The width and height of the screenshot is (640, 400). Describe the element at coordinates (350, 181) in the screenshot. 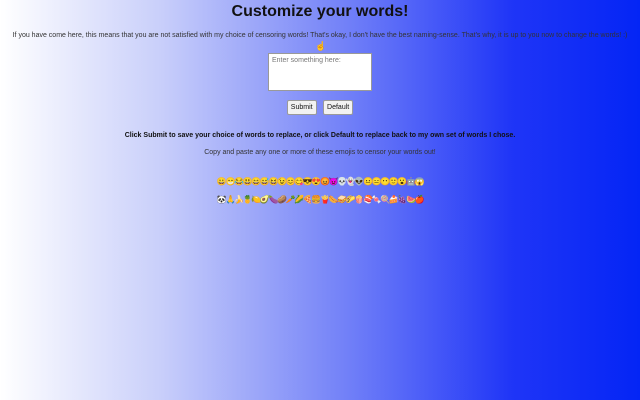

I see `emoji-glyph: 👻` at that location.